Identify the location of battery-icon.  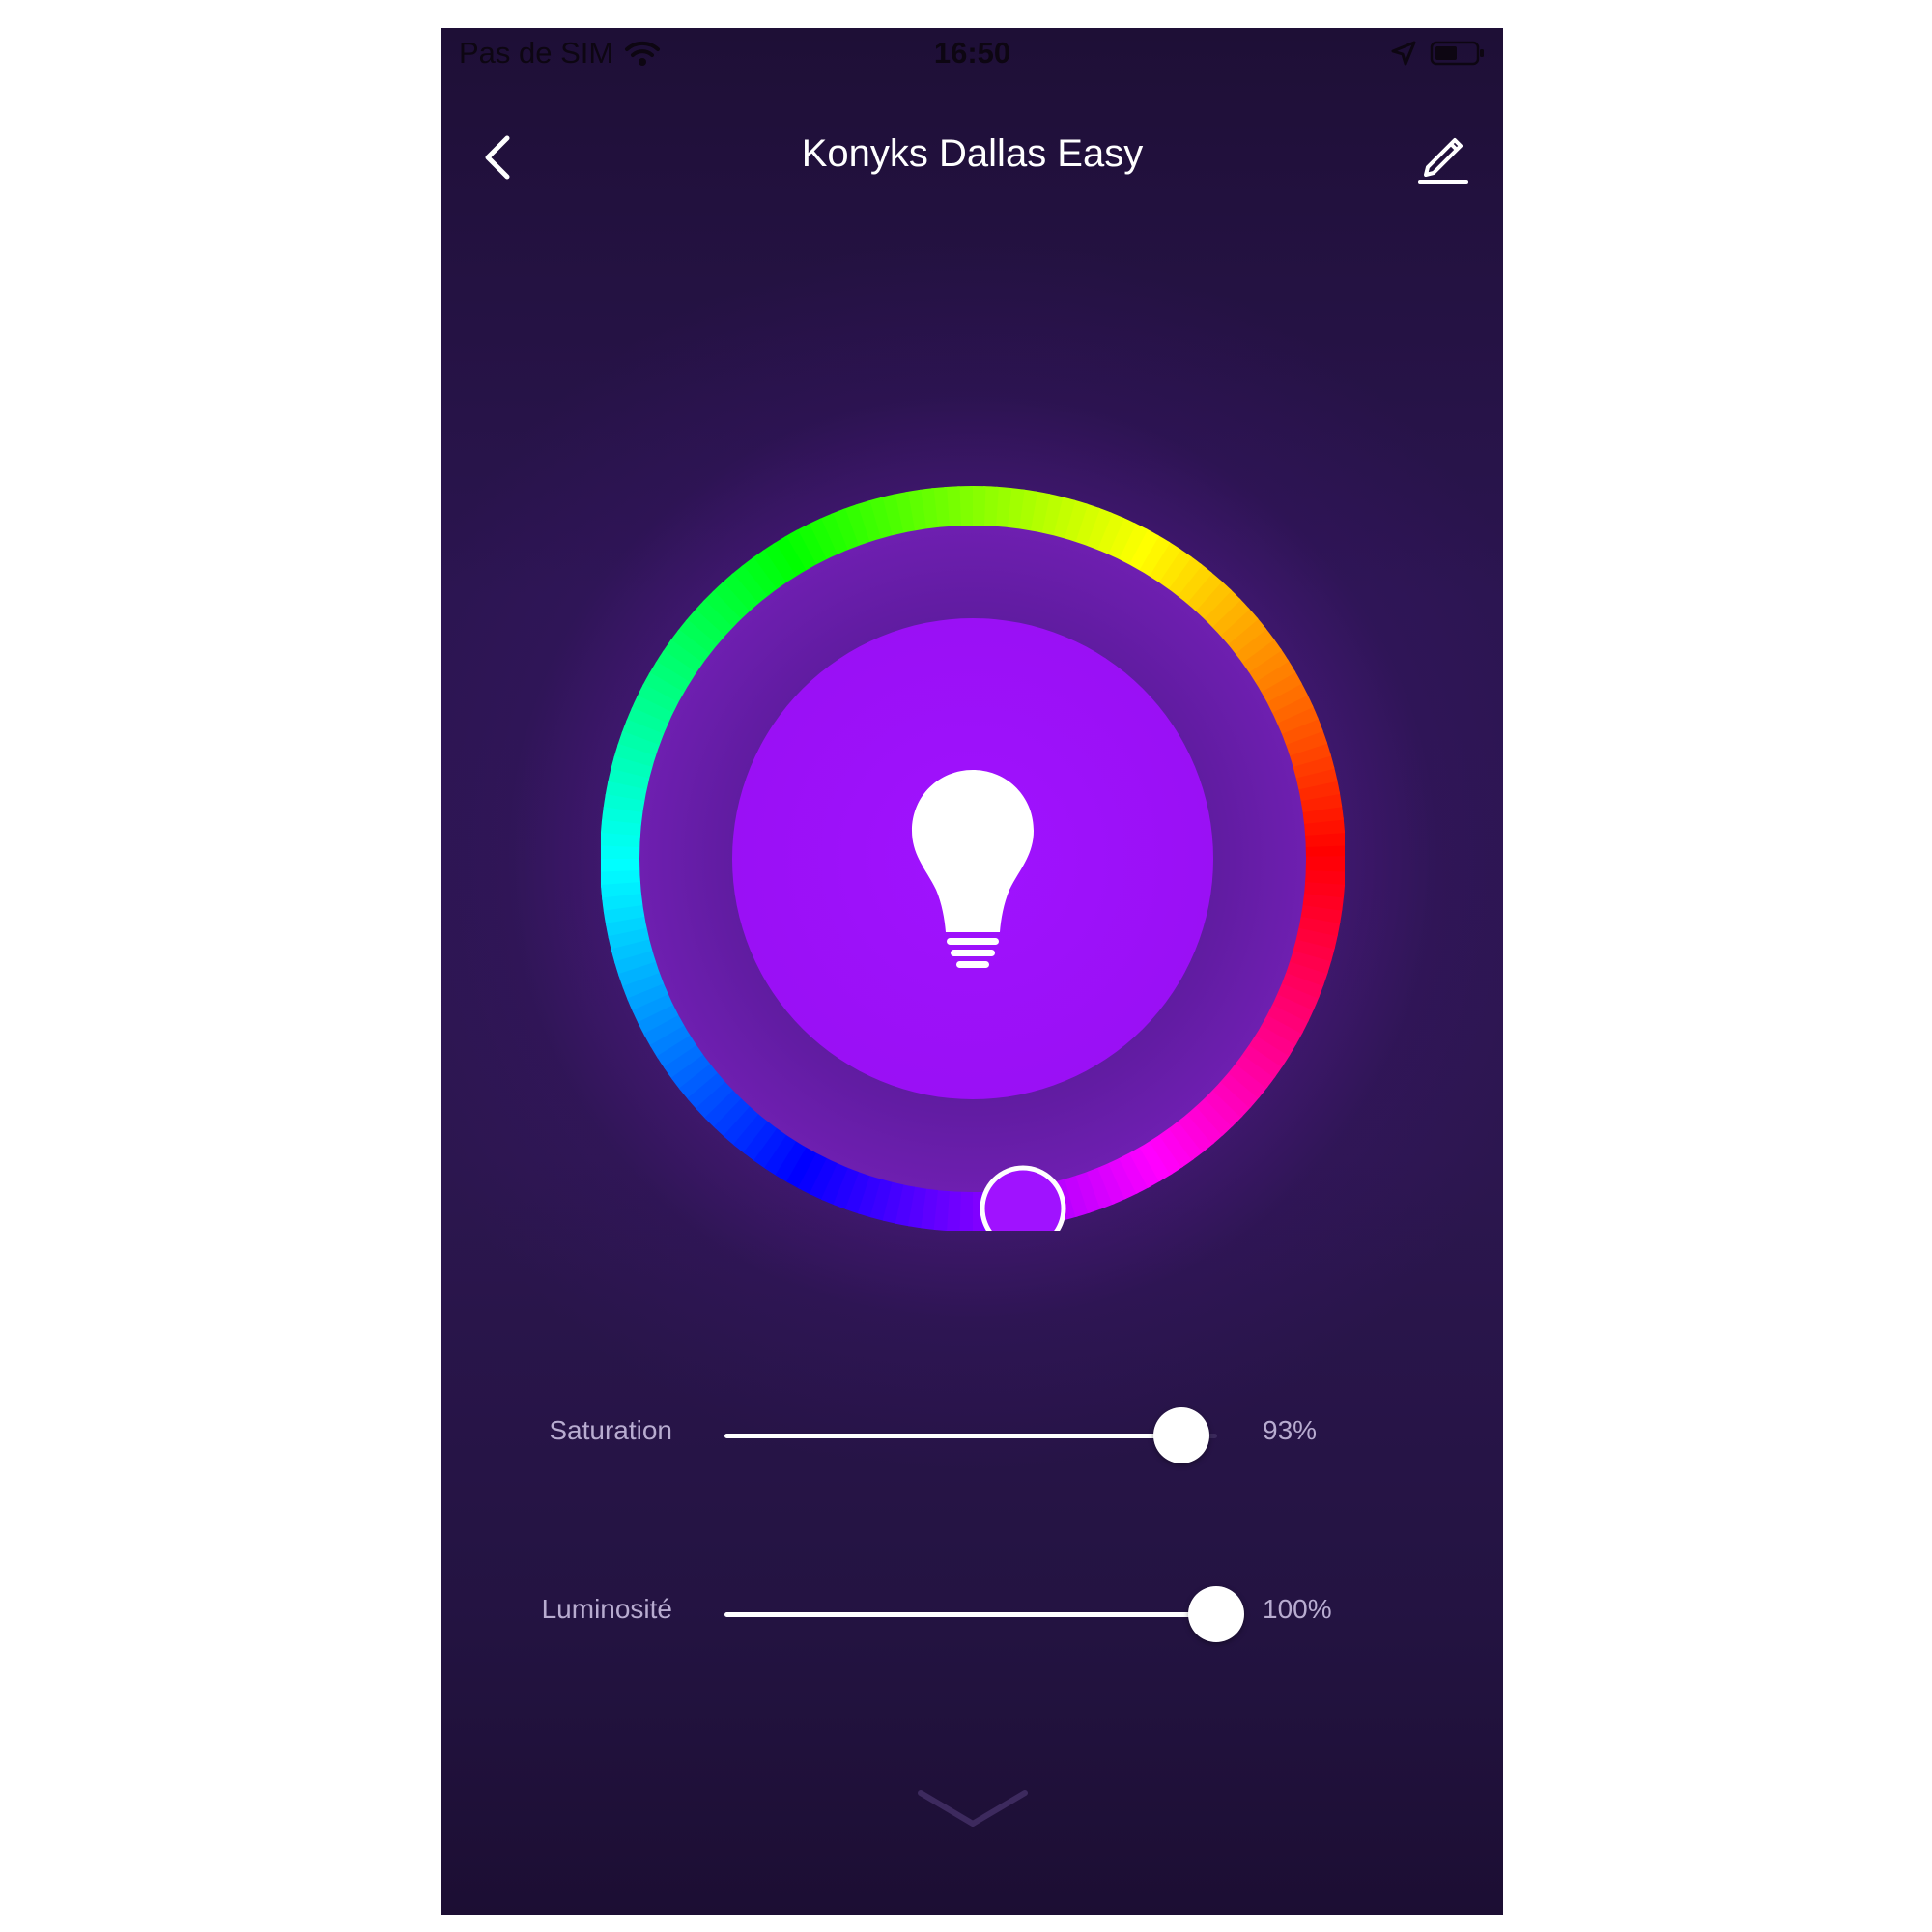
(1457, 53).